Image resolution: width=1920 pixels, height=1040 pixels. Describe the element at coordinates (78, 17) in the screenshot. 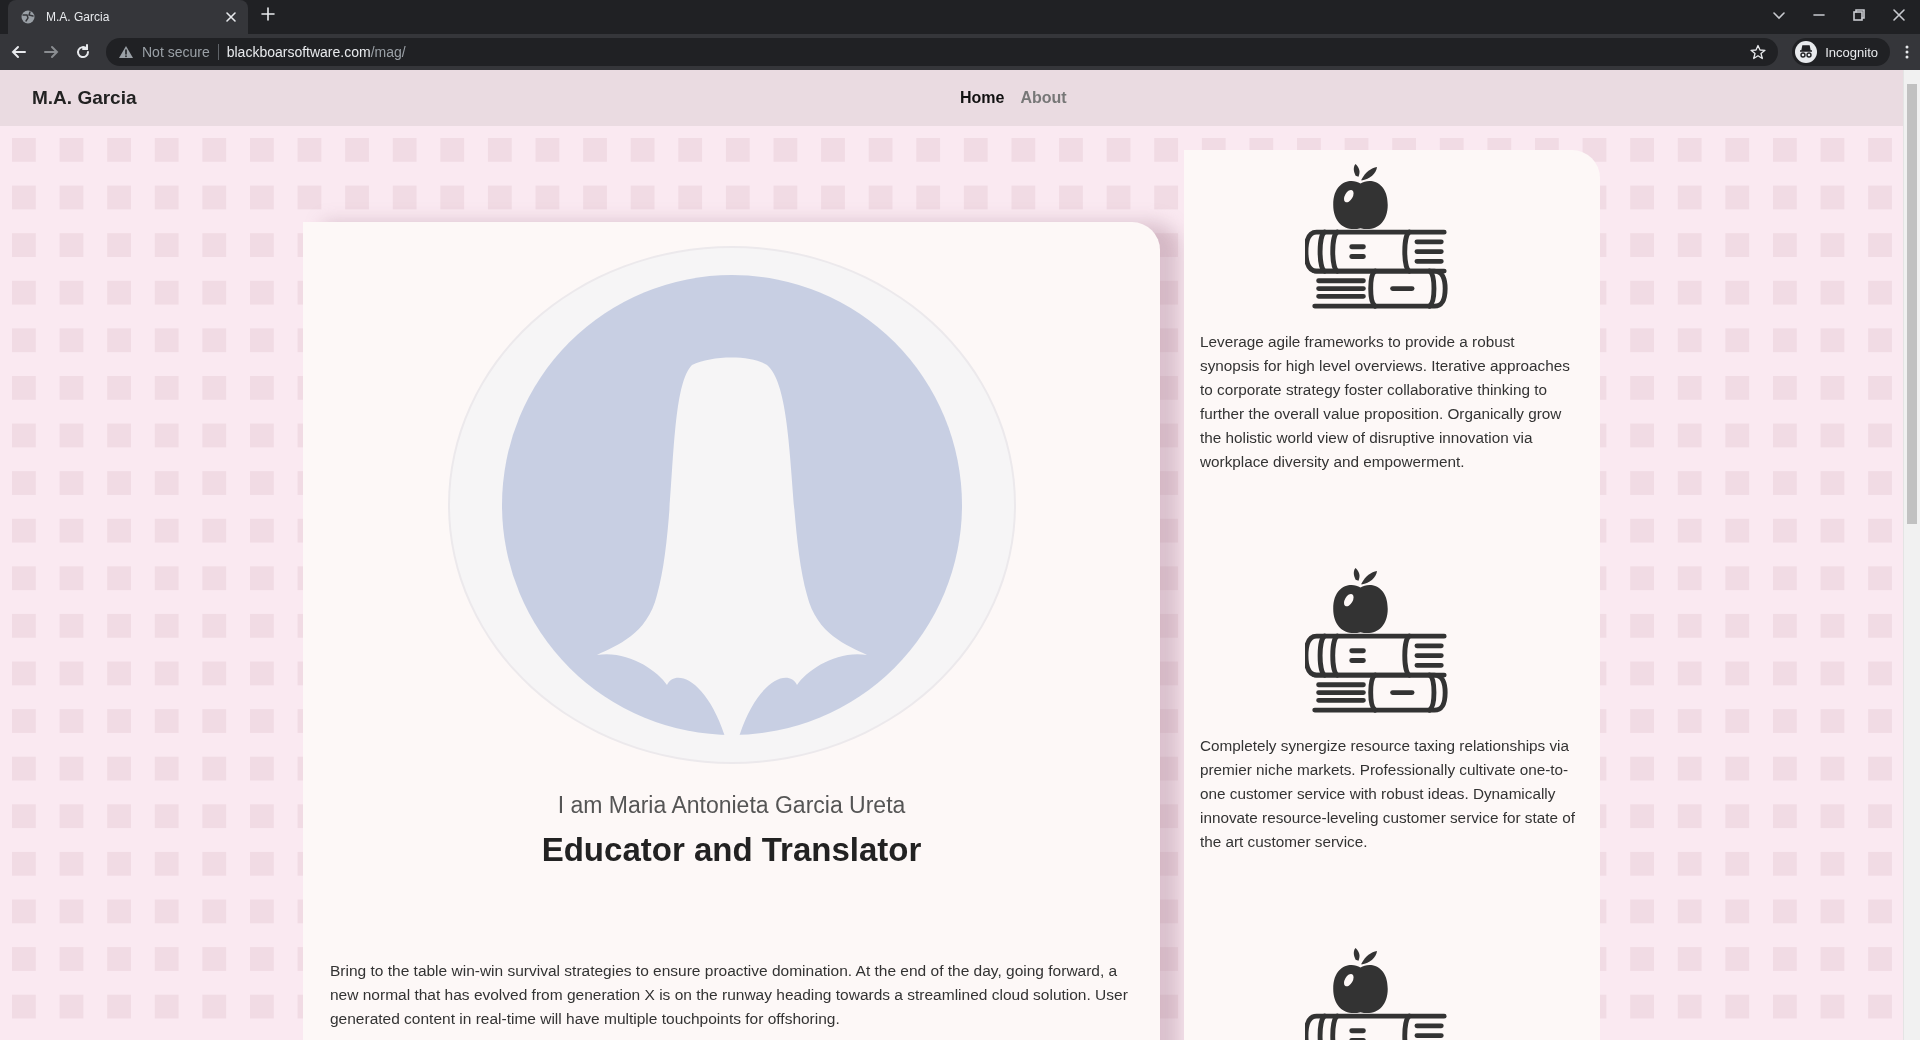

I see `tab-title: M.A. Garcia` at that location.